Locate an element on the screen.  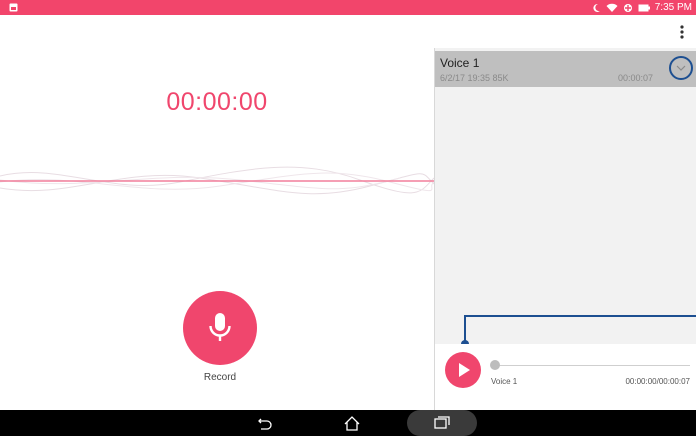
expand-recording-button is located at coordinates (681, 68).